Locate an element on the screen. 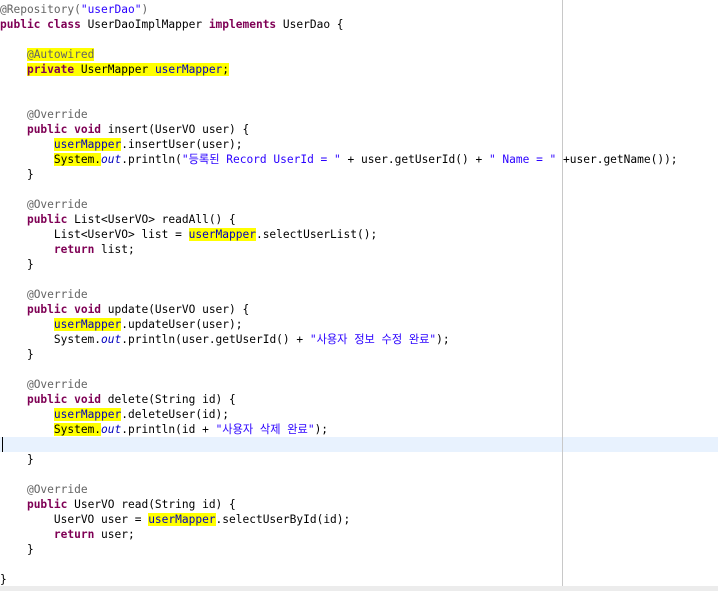 The width and height of the screenshot is (718, 591). code-line: userMapper.insertUser(user); is located at coordinates (339, 144).